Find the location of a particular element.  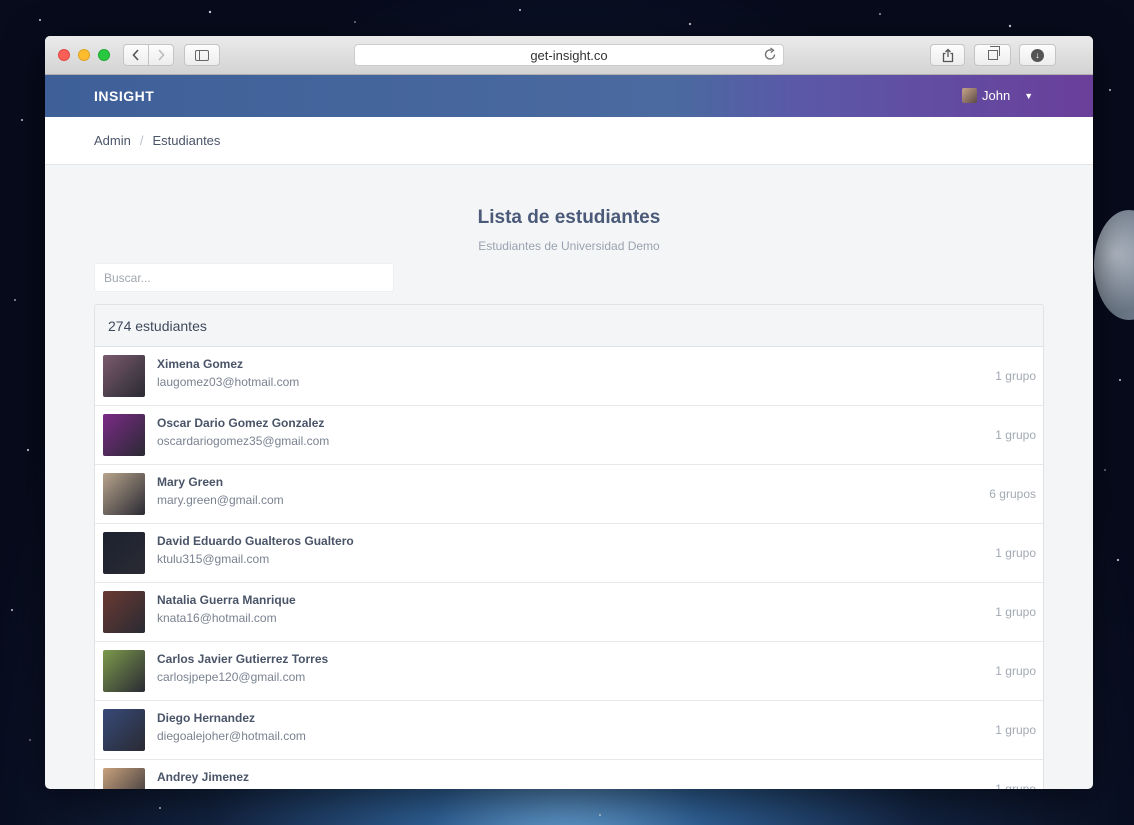

back-button is located at coordinates (136, 55).